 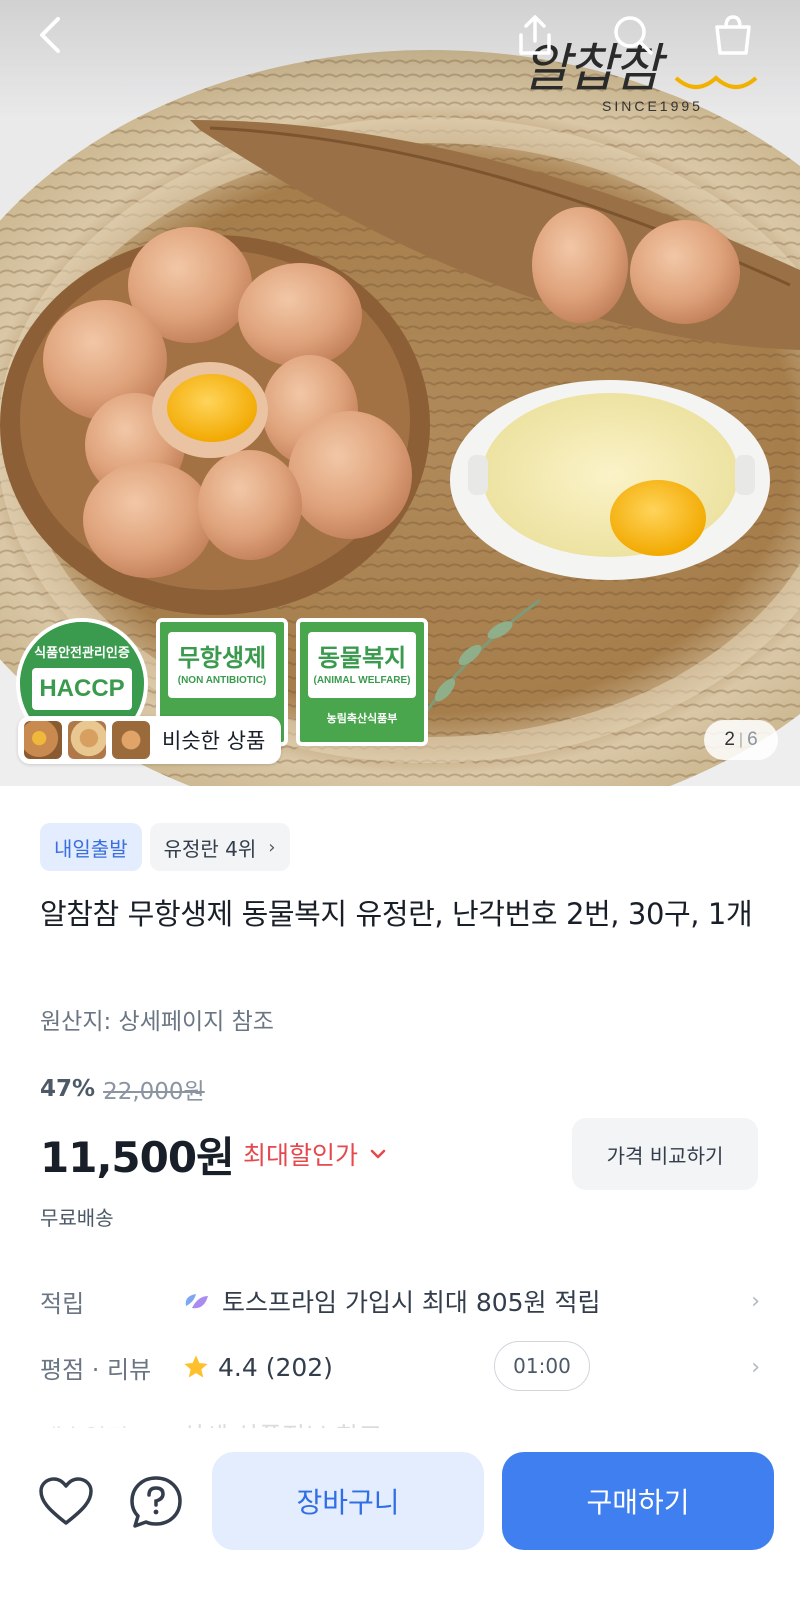 What do you see at coordinates (729, 739) in the screenshot?
I see `page-current: 2` at bounding box center [729, 739].